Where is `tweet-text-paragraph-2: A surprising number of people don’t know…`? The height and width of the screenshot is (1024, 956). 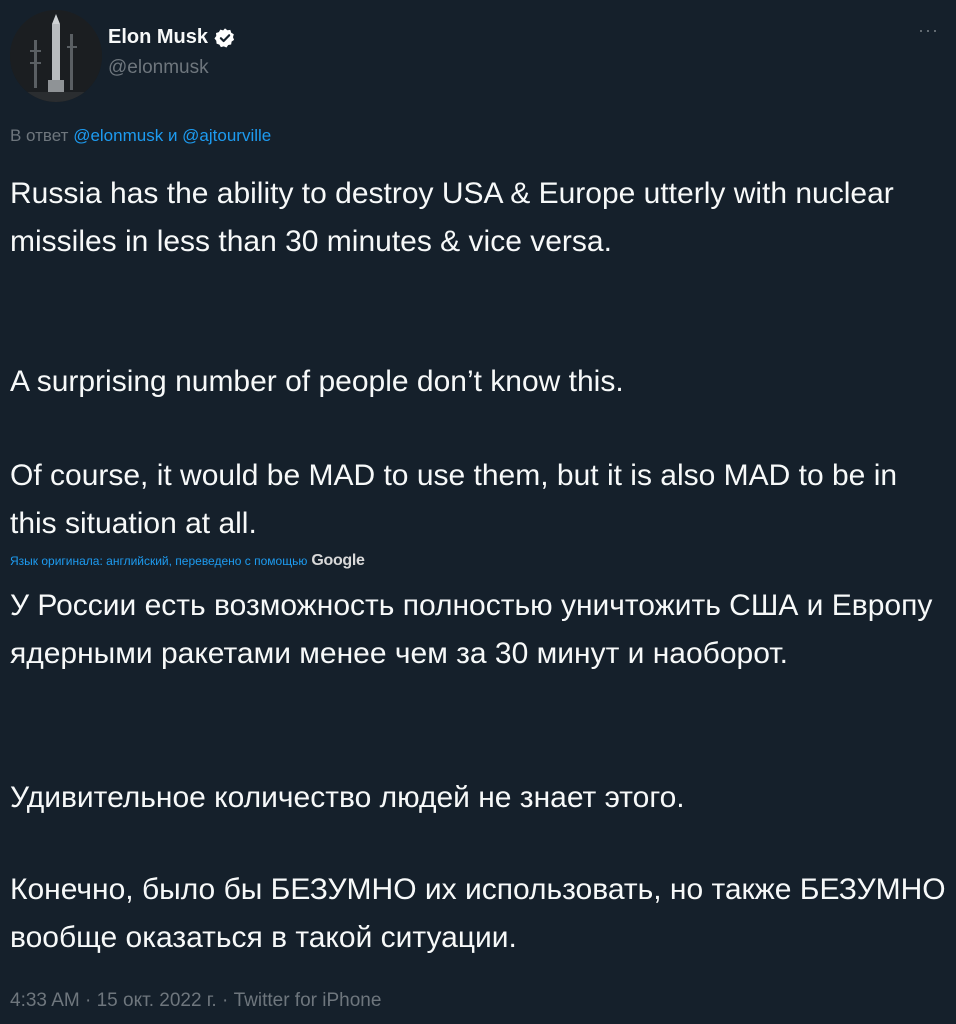
tweet-text-paragraph-2: A surprising number of people don’t know… is located at coordinates (317, 381).